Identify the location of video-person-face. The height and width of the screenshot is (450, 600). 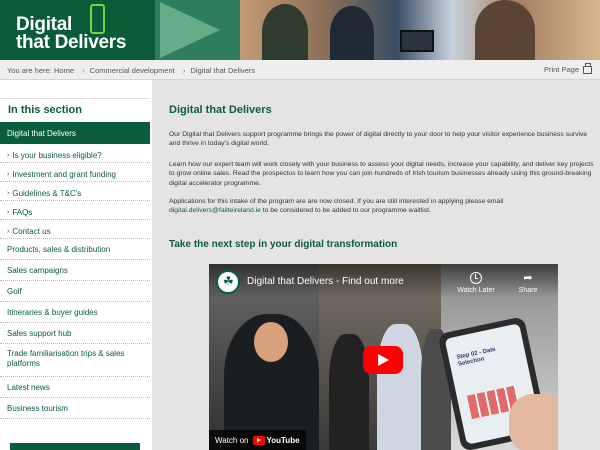
(271, 342).